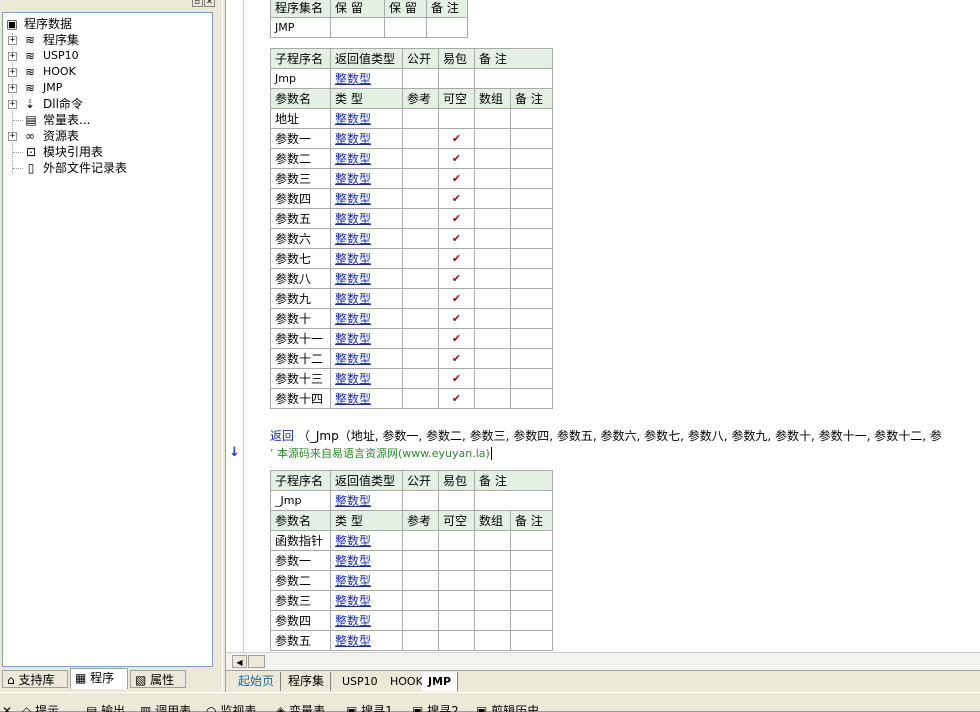 The width and height of the screenshot is (980, 712). I want to click on param-row: 参数十四 整数型 ✔, so click(412, 398).